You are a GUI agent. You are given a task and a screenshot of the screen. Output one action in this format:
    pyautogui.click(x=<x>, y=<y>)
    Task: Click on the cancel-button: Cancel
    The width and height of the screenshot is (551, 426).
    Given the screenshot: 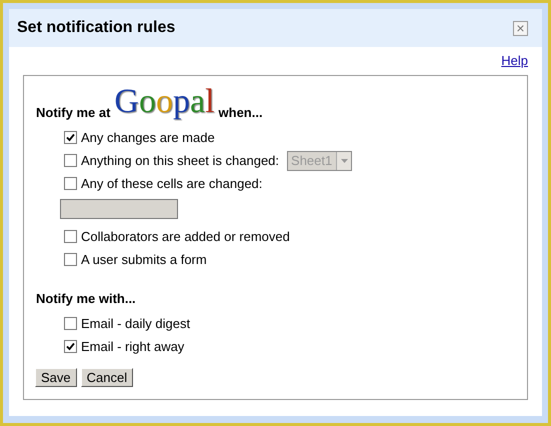 What is the action you would take?
    pyautogui.click(x=107, y=377)
    